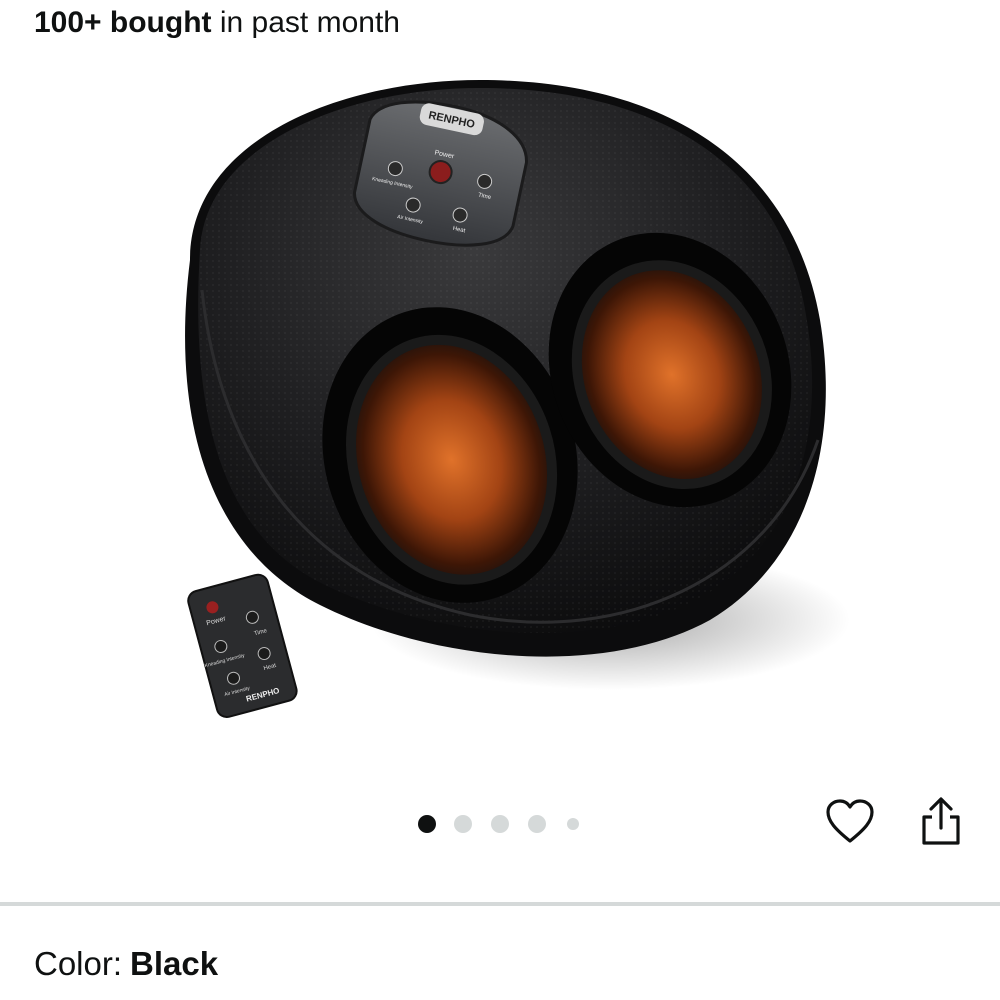 The image size is (1000, 1000). Describe the element at coordinates (78, 963) in the screenshot. I see `color-label: Color:` at that location.